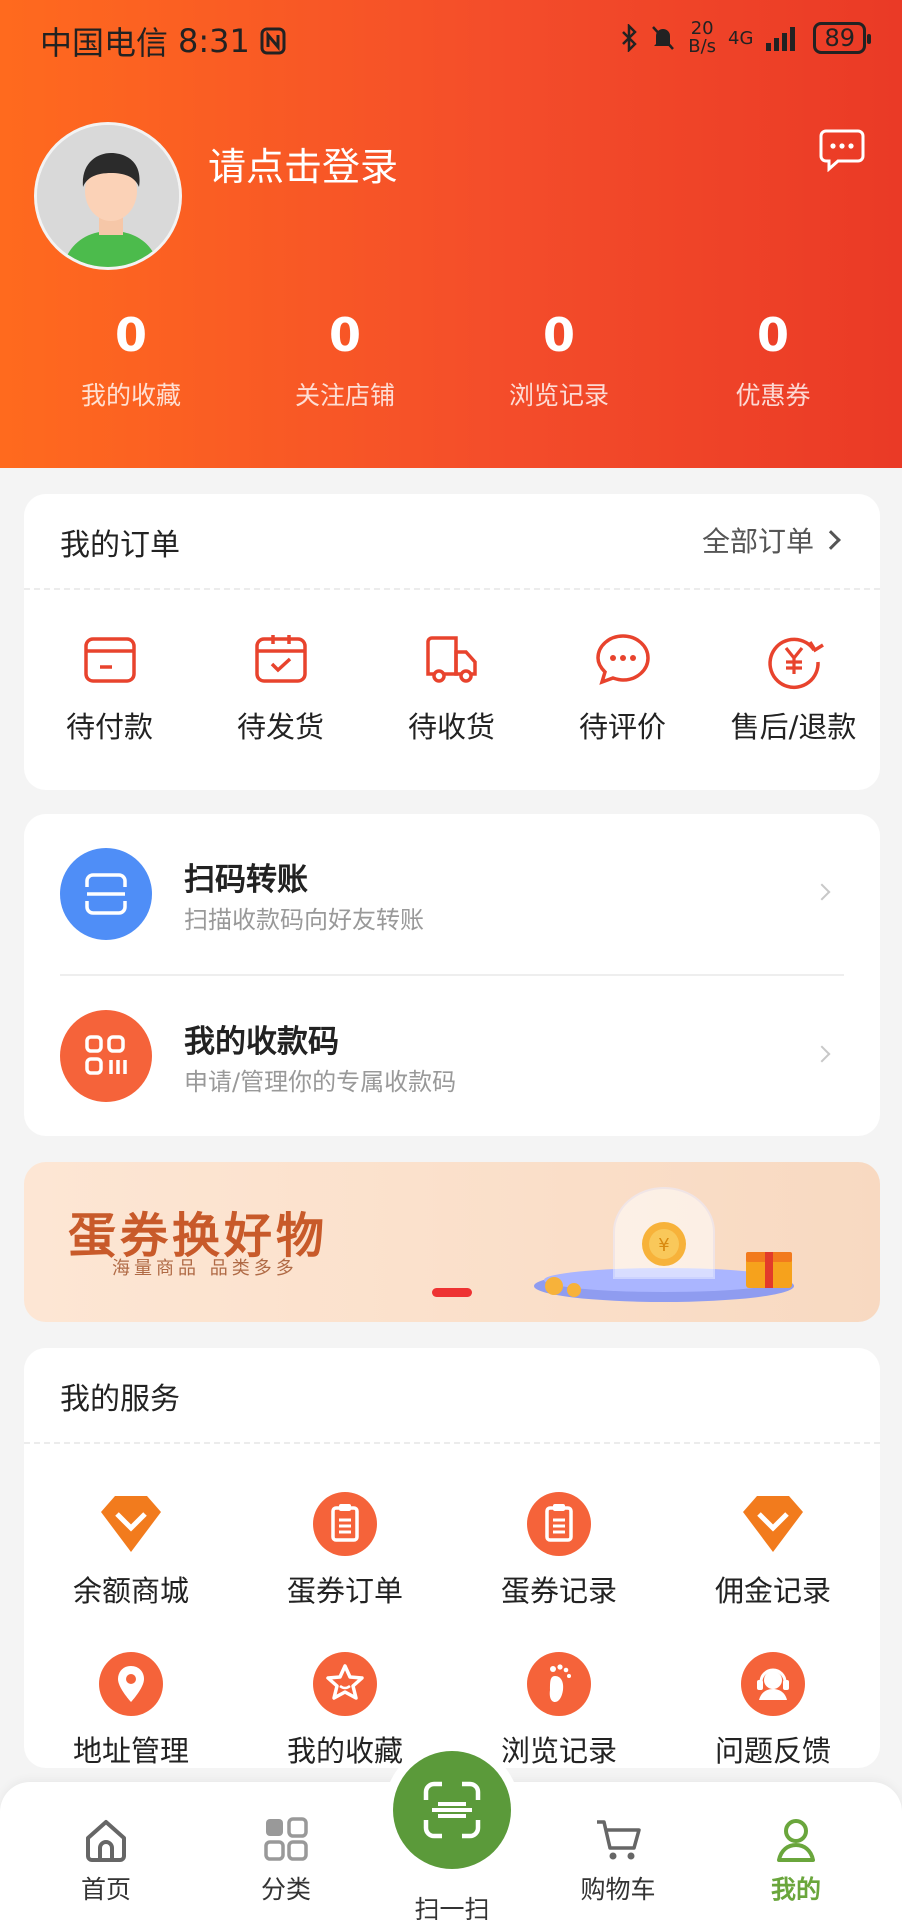  I want to click on stat-history: 0 浏览记录, so click(559, 356).